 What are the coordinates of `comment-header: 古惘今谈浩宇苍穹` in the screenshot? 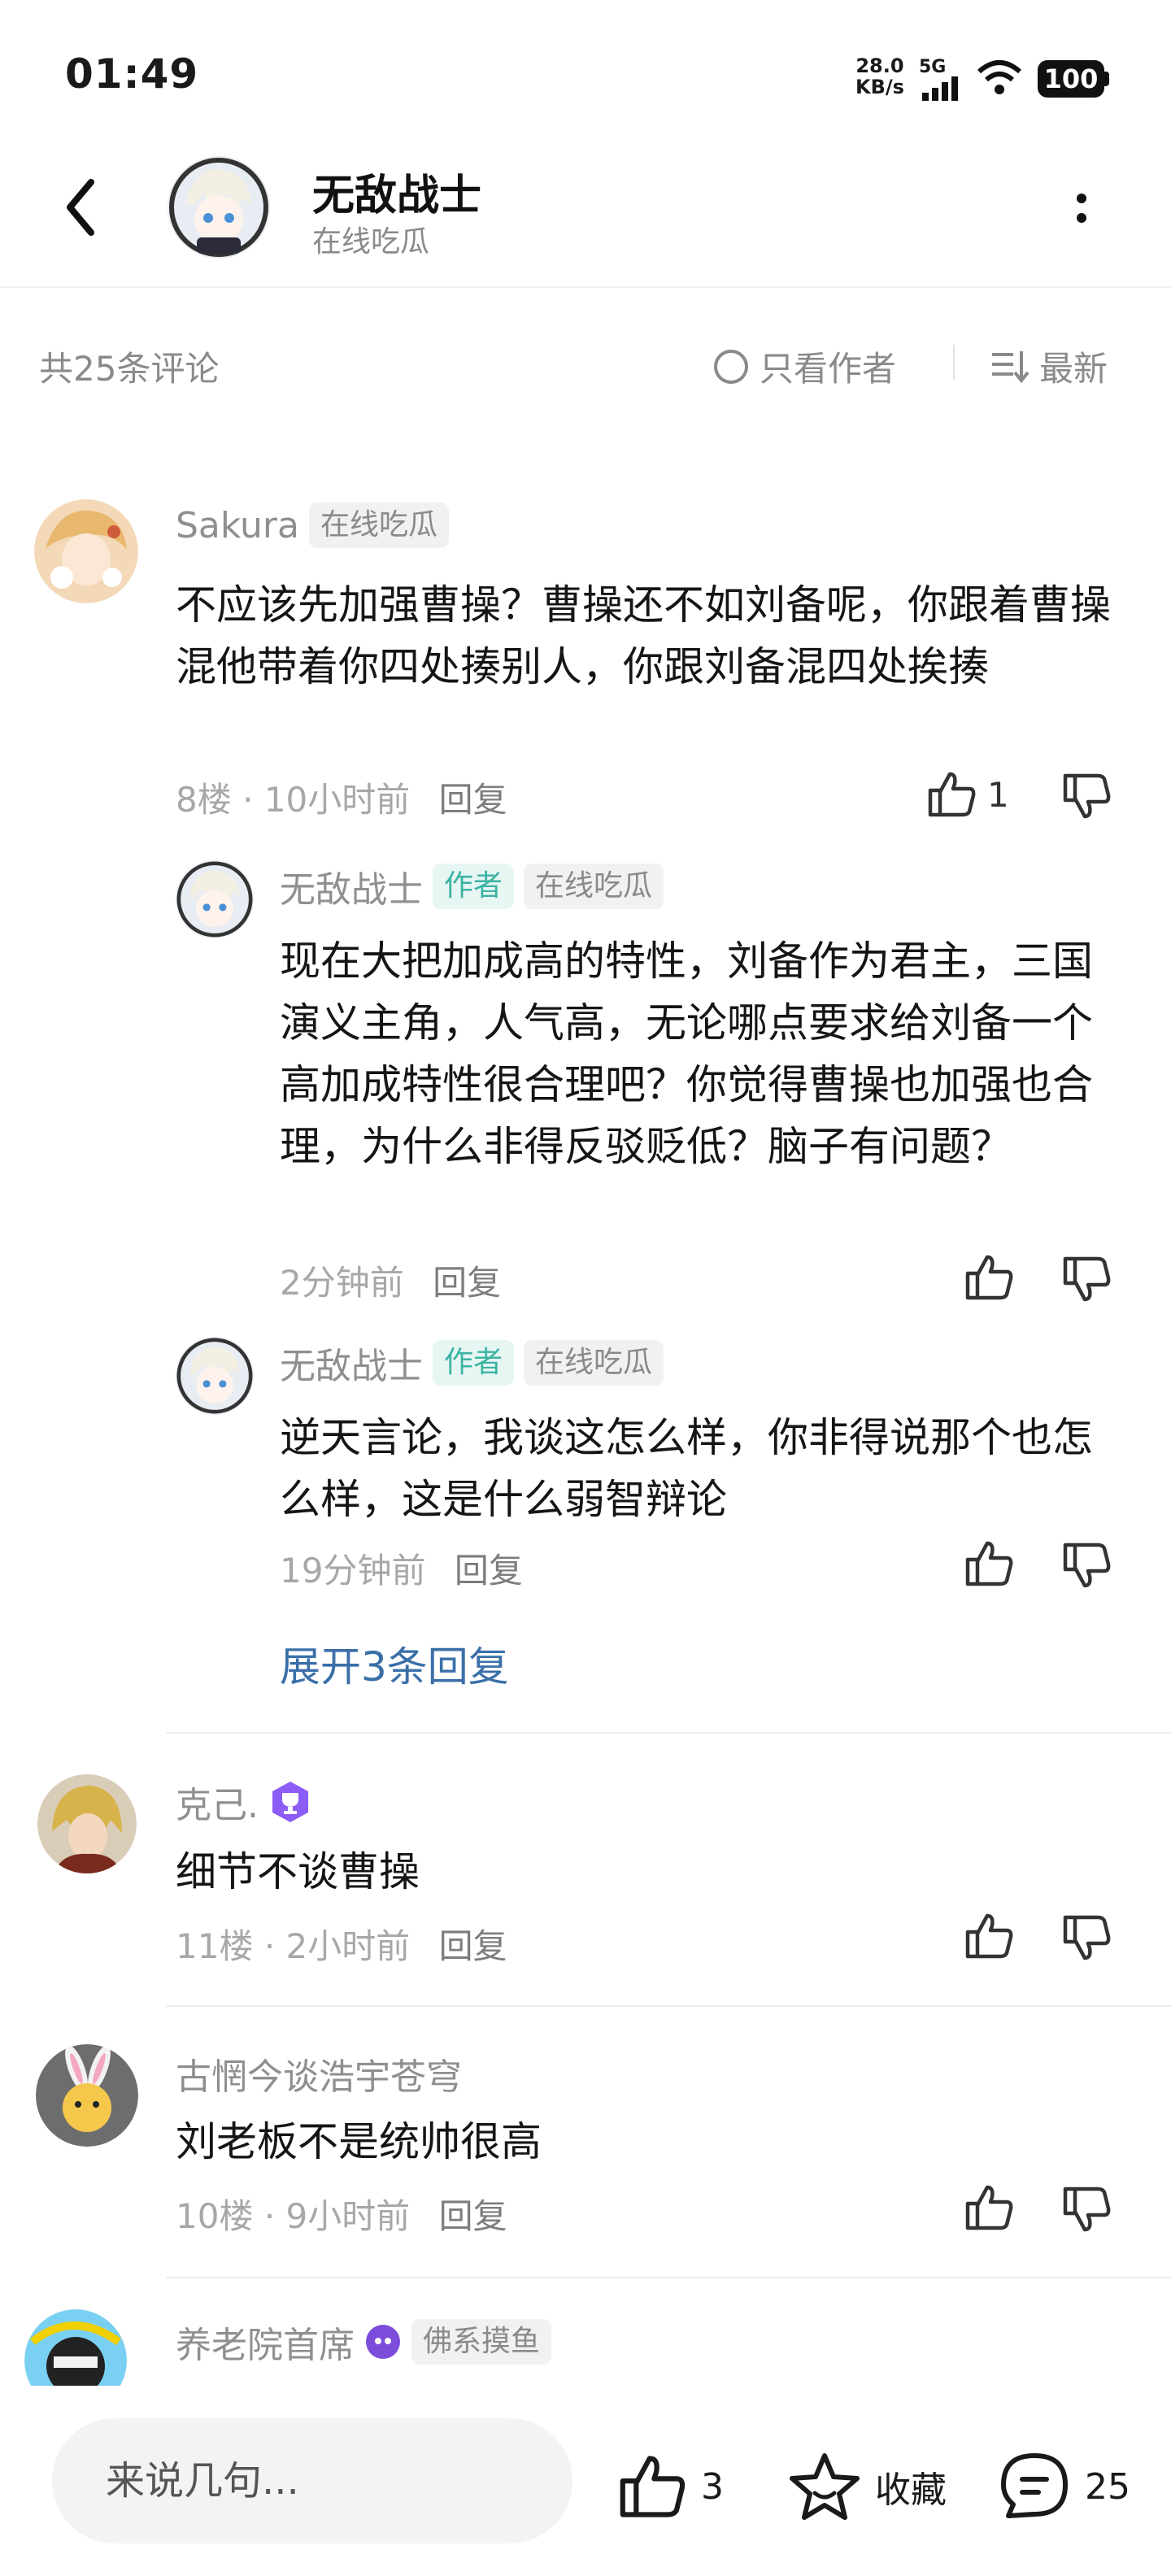 It's located at (319, 2073).